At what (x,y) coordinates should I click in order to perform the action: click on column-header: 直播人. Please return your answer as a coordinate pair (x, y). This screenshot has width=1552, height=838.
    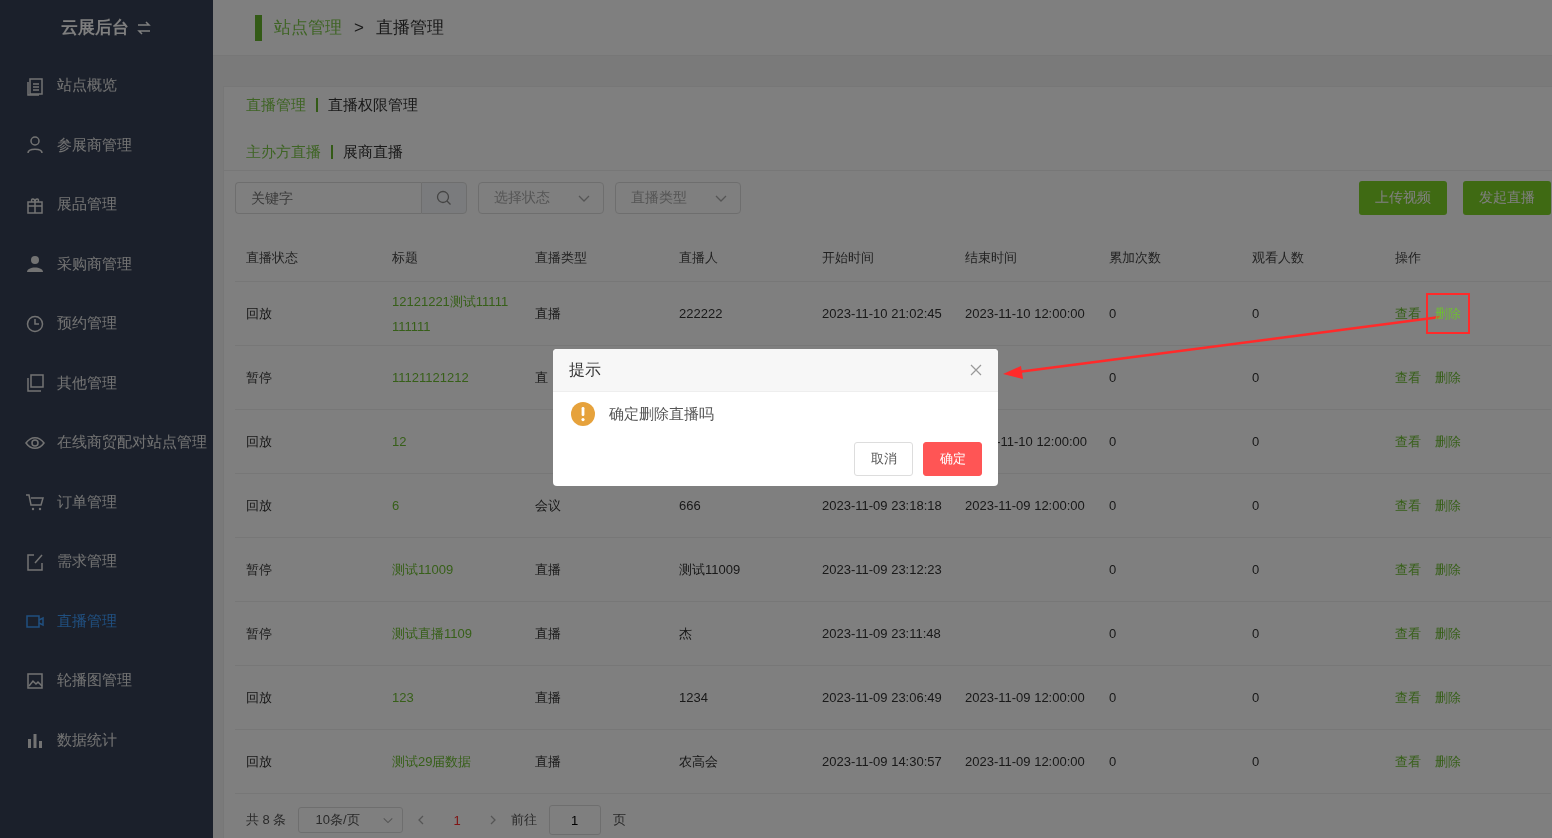
    Looking at the image, I should click on (739, 258).